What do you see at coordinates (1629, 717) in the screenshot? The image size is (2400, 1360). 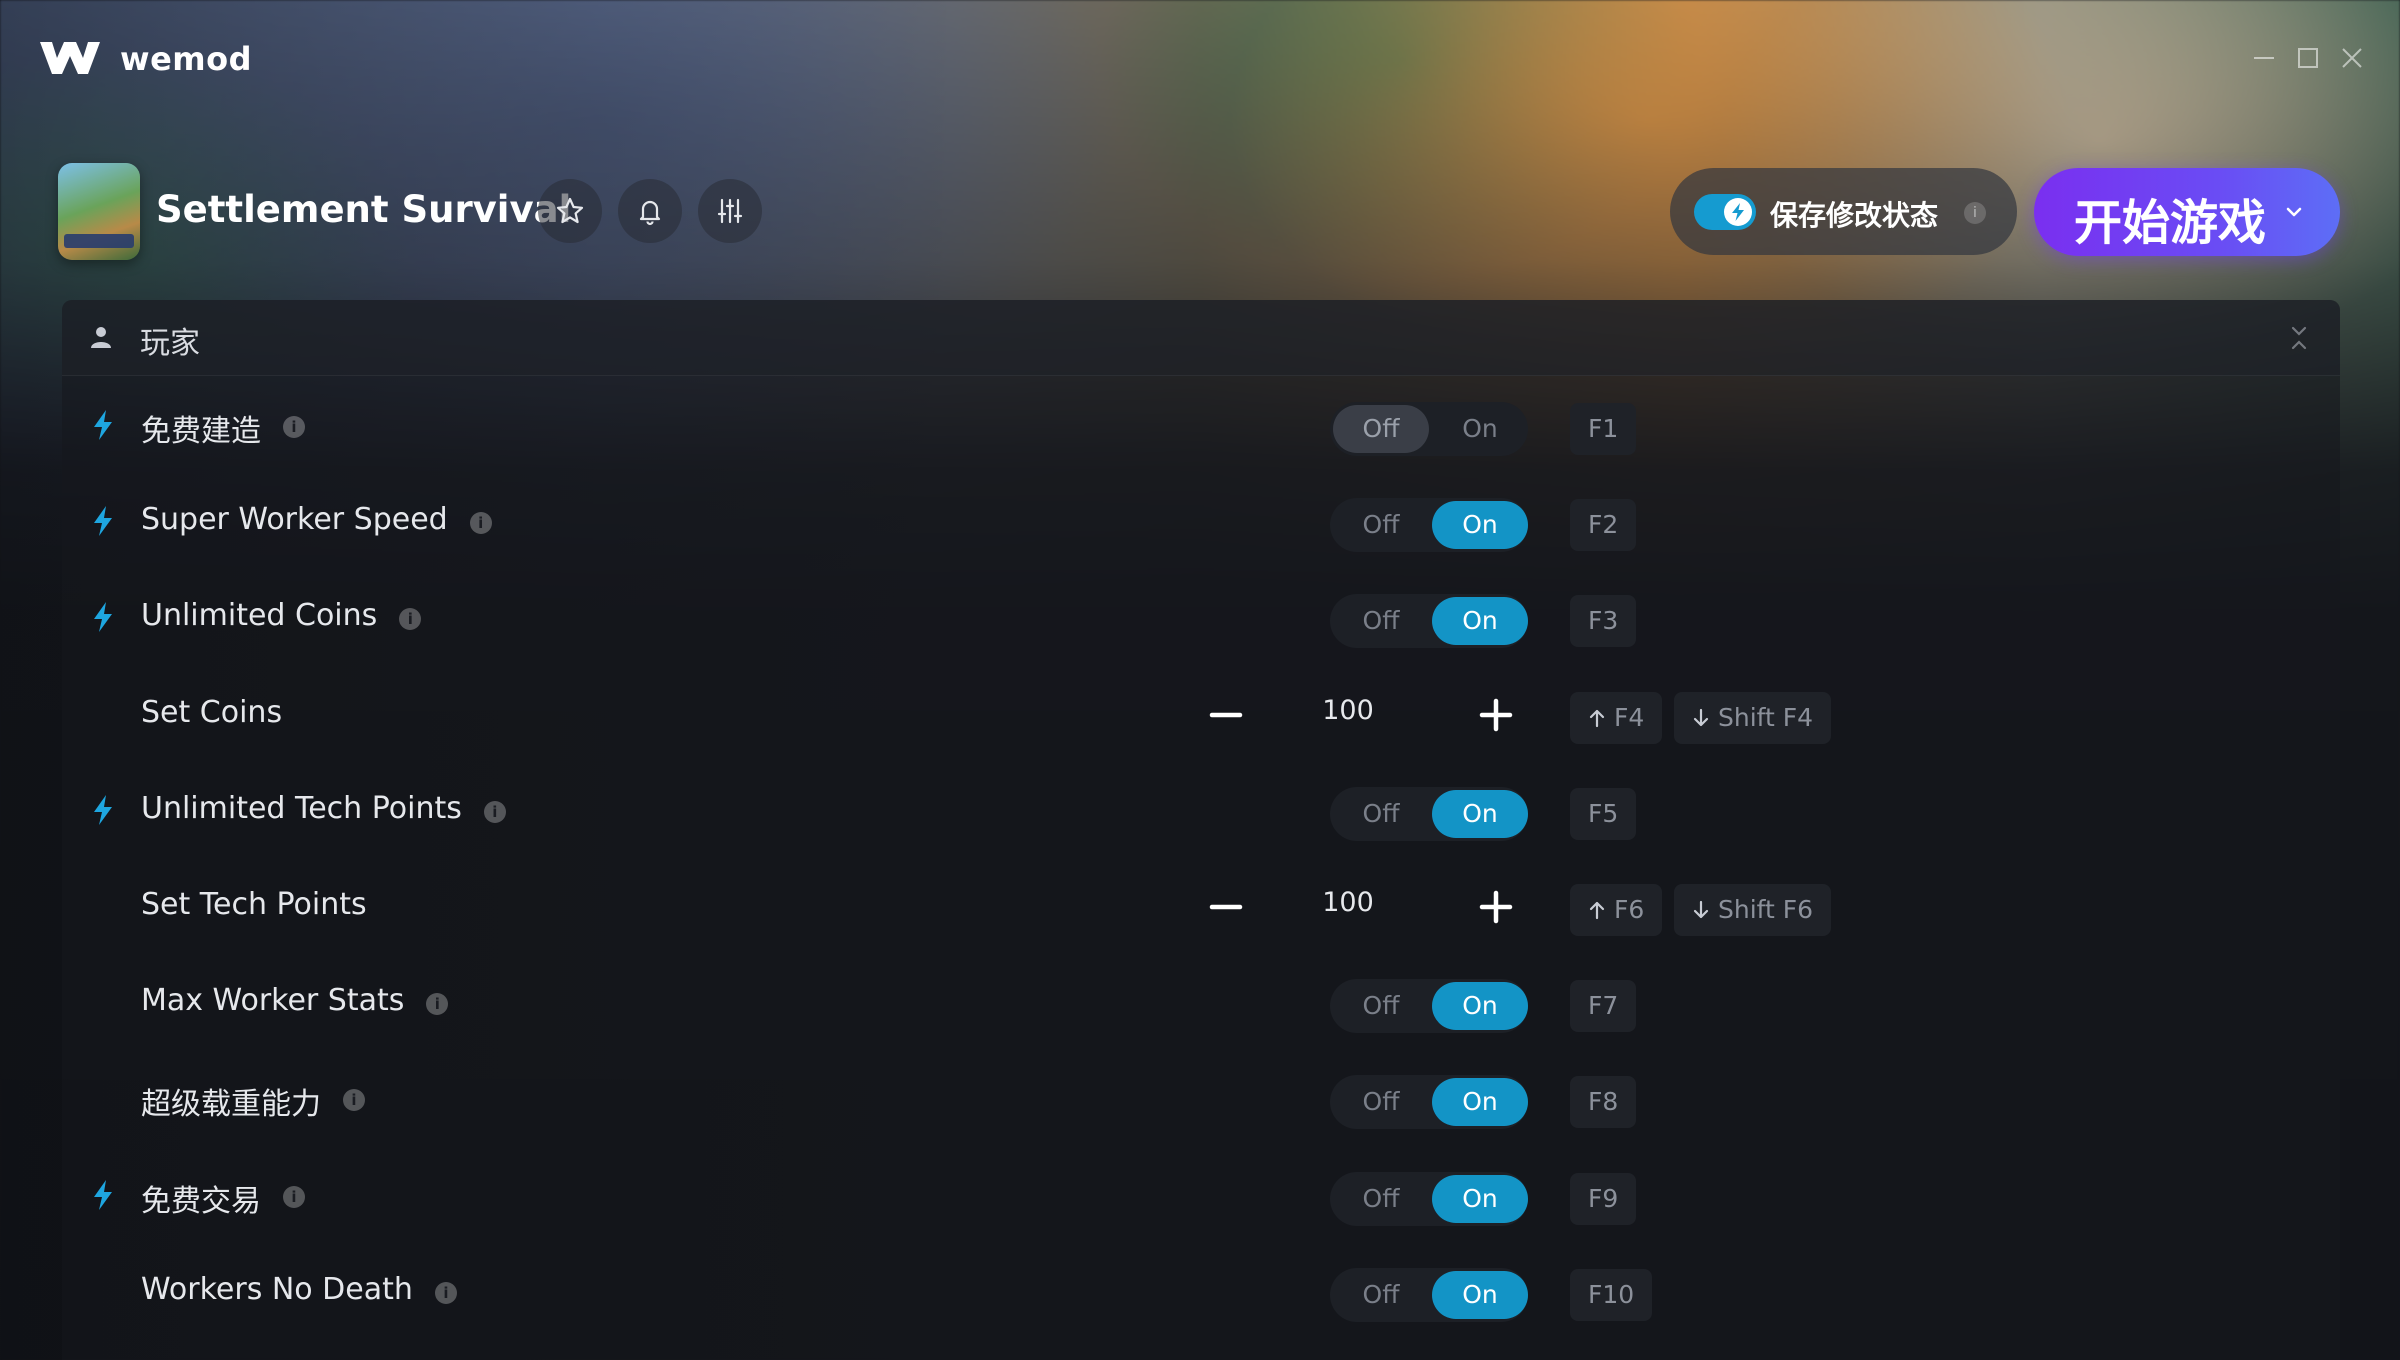 I see `hotkey-text: F4` at bounding box center [1629, 717].